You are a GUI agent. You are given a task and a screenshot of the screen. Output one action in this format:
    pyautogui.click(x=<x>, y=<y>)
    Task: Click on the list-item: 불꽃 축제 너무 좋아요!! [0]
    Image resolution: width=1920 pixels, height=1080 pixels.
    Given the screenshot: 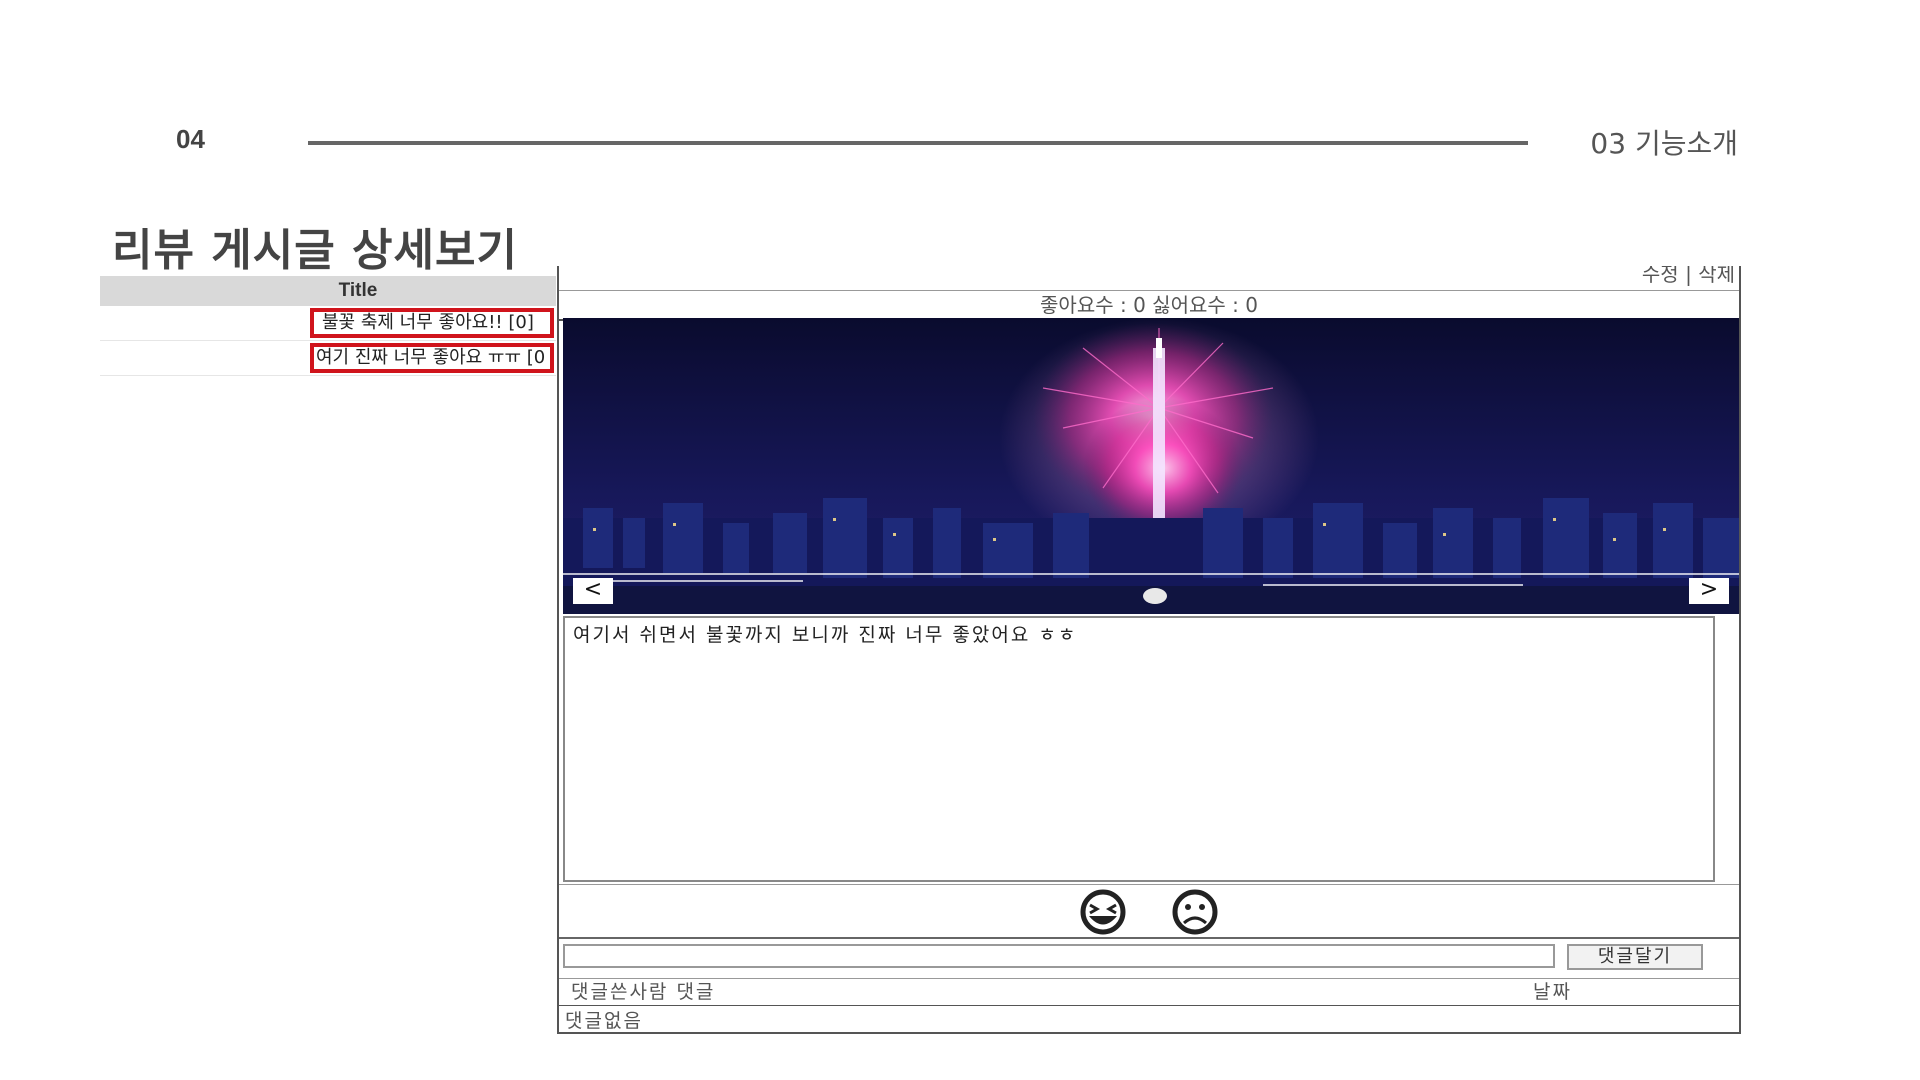 What is the action you would take?
    pyautogui.click(x=328, y=323)
    